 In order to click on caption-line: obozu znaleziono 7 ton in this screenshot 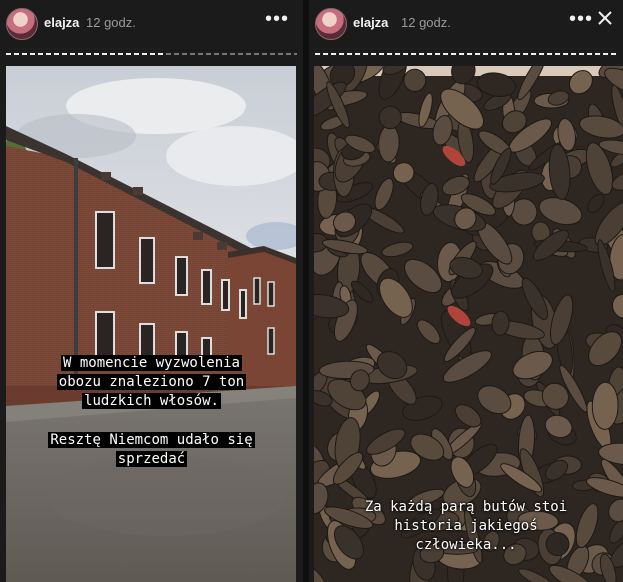, I will do `click(151, 382)`.